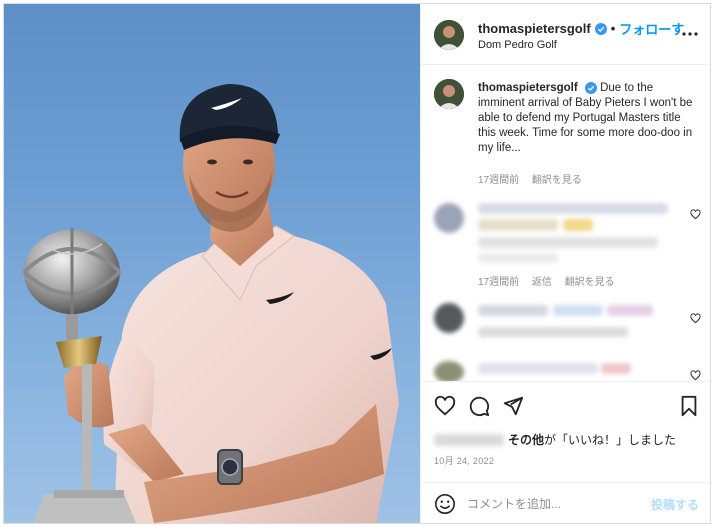 The width and height of the screenshot is (714, 527). What do you see at coordinates (552, 504) in the screenshot?
I see `comment-input` at bounding box center [552, 504].